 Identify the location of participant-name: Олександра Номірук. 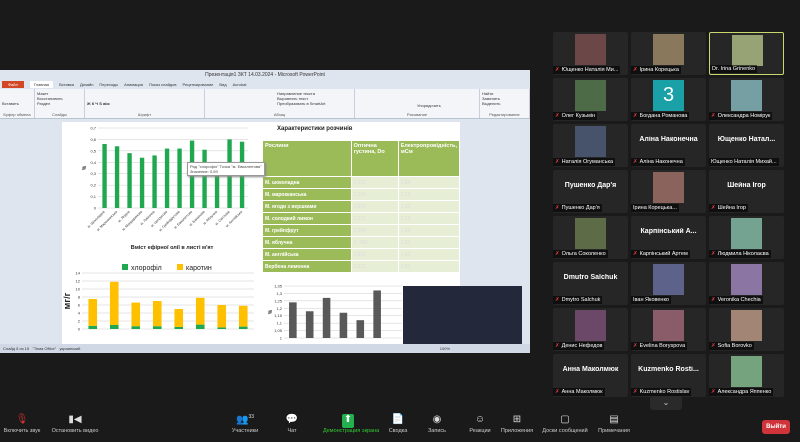
(744, 116).